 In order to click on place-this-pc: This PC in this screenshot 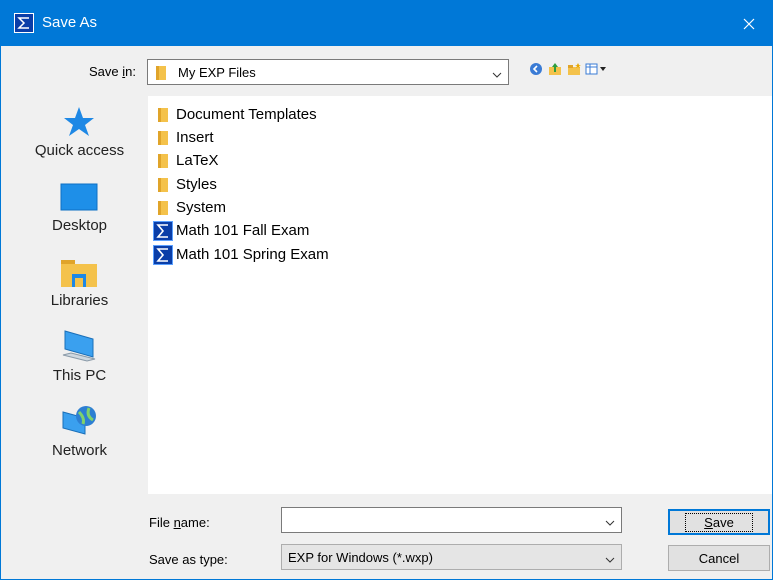, I will do `click(79, 355)`.